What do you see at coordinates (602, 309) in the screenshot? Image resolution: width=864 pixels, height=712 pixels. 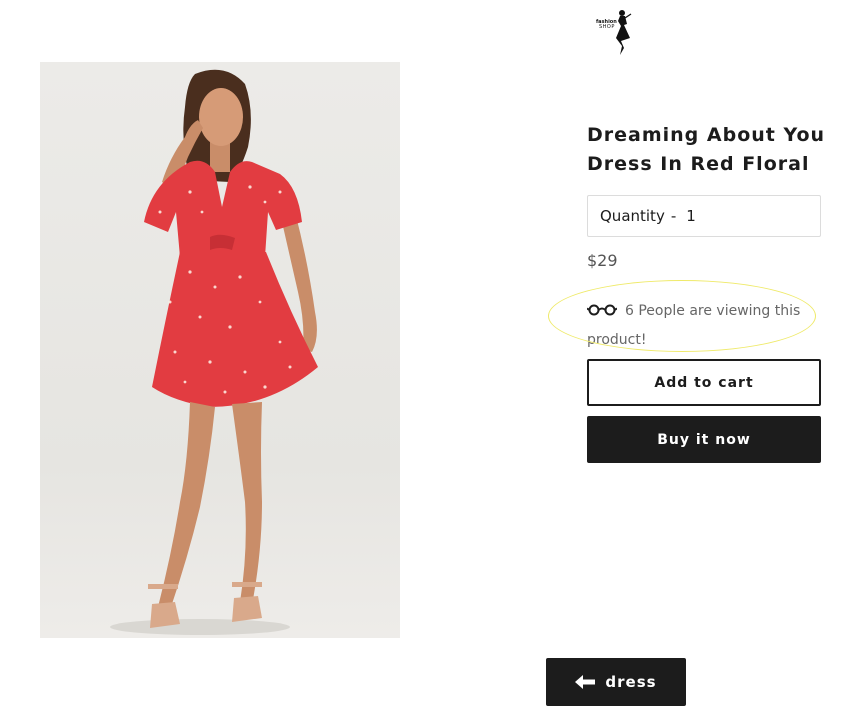 I see `glasses-icon` at bounding box center [602, 309].